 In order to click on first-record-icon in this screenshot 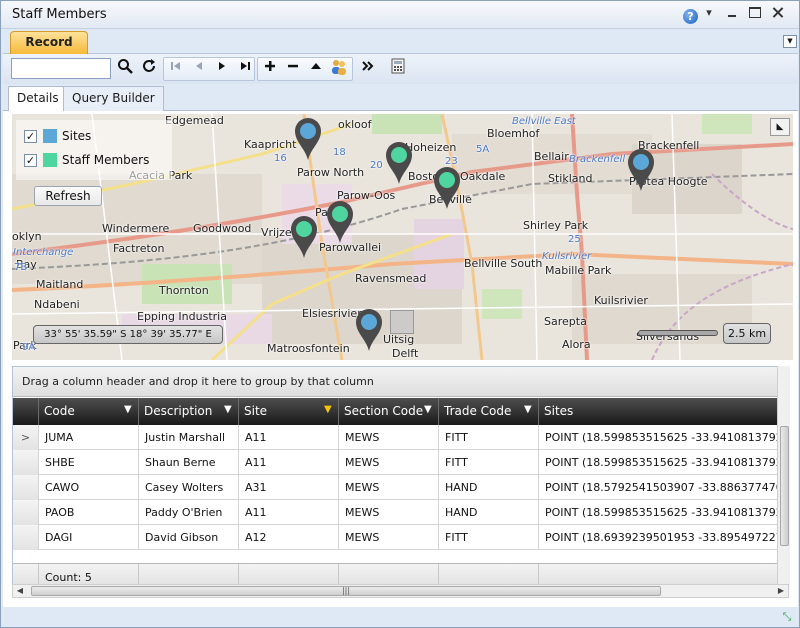, I will do `click(176, 69)`.